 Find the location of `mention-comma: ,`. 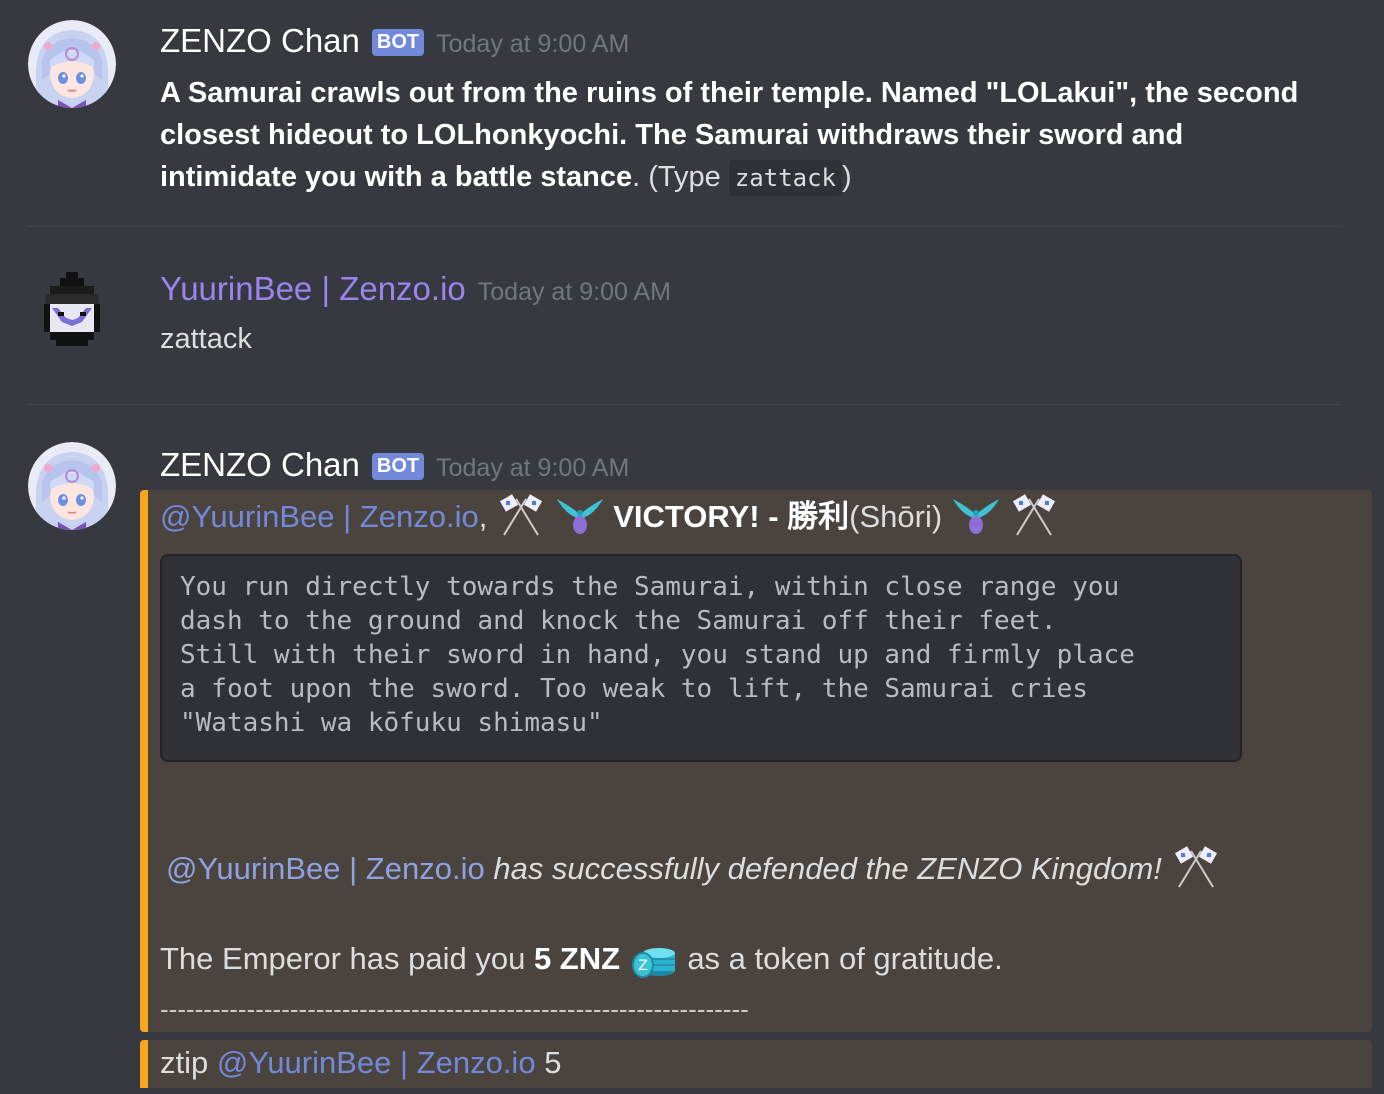

mention-comma: , is located at coordinates (483, 516).